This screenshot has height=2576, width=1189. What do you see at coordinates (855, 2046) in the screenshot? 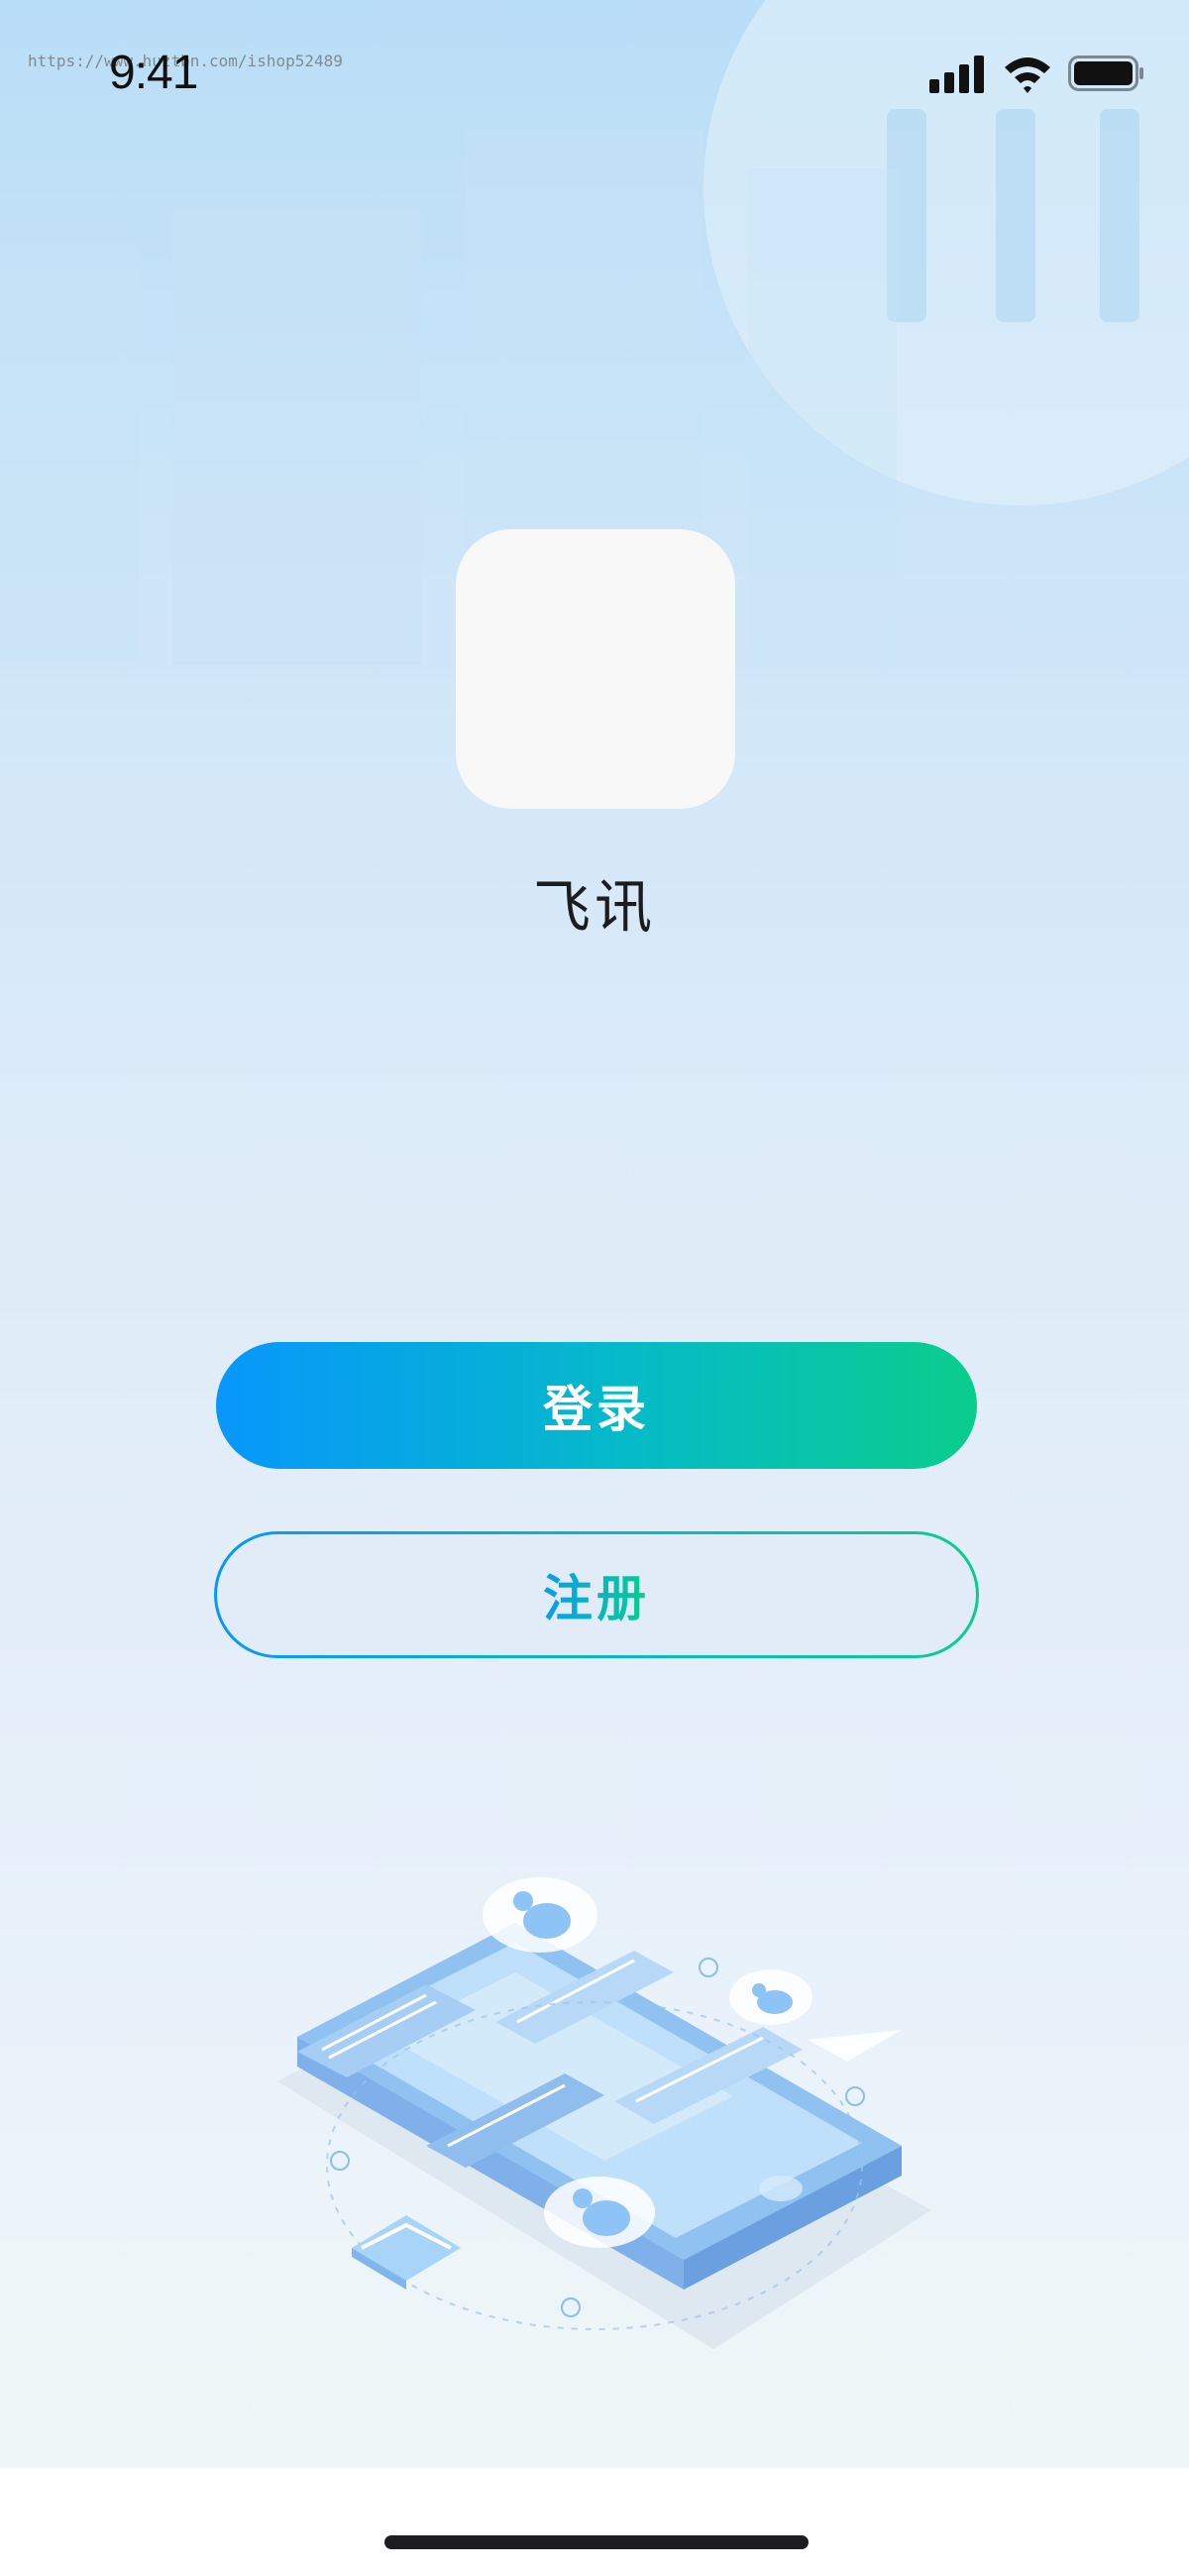
I see `paper-plane-icon` at bounding box center [855, 2046].